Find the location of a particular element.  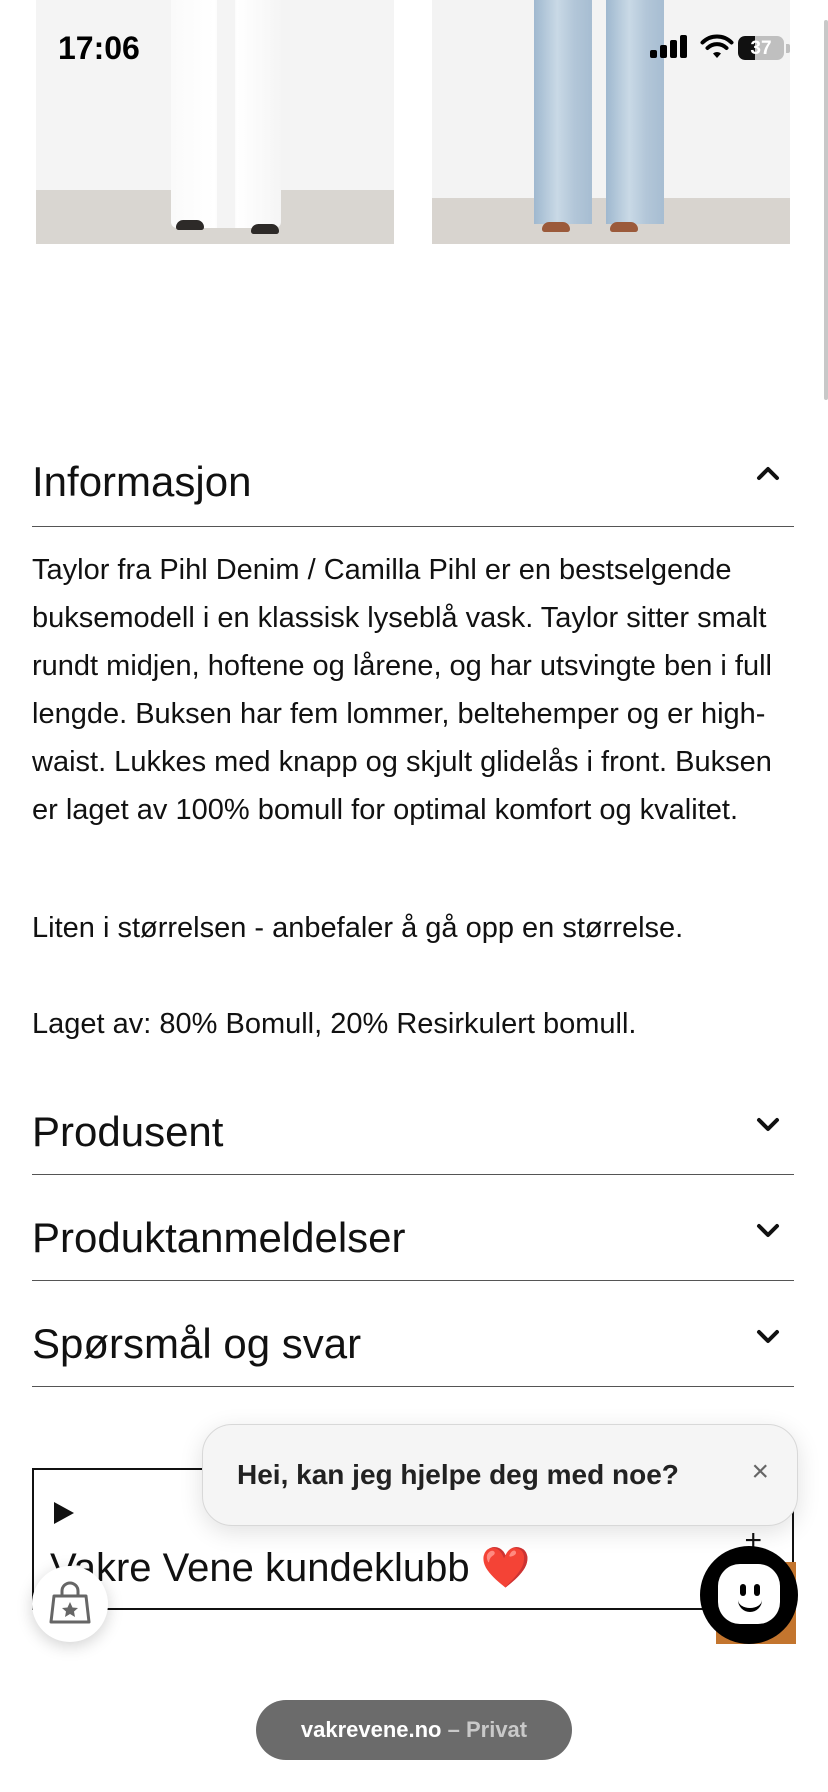

accordion-title: Produktanmeldelser is located at coordinates (219, 1237).